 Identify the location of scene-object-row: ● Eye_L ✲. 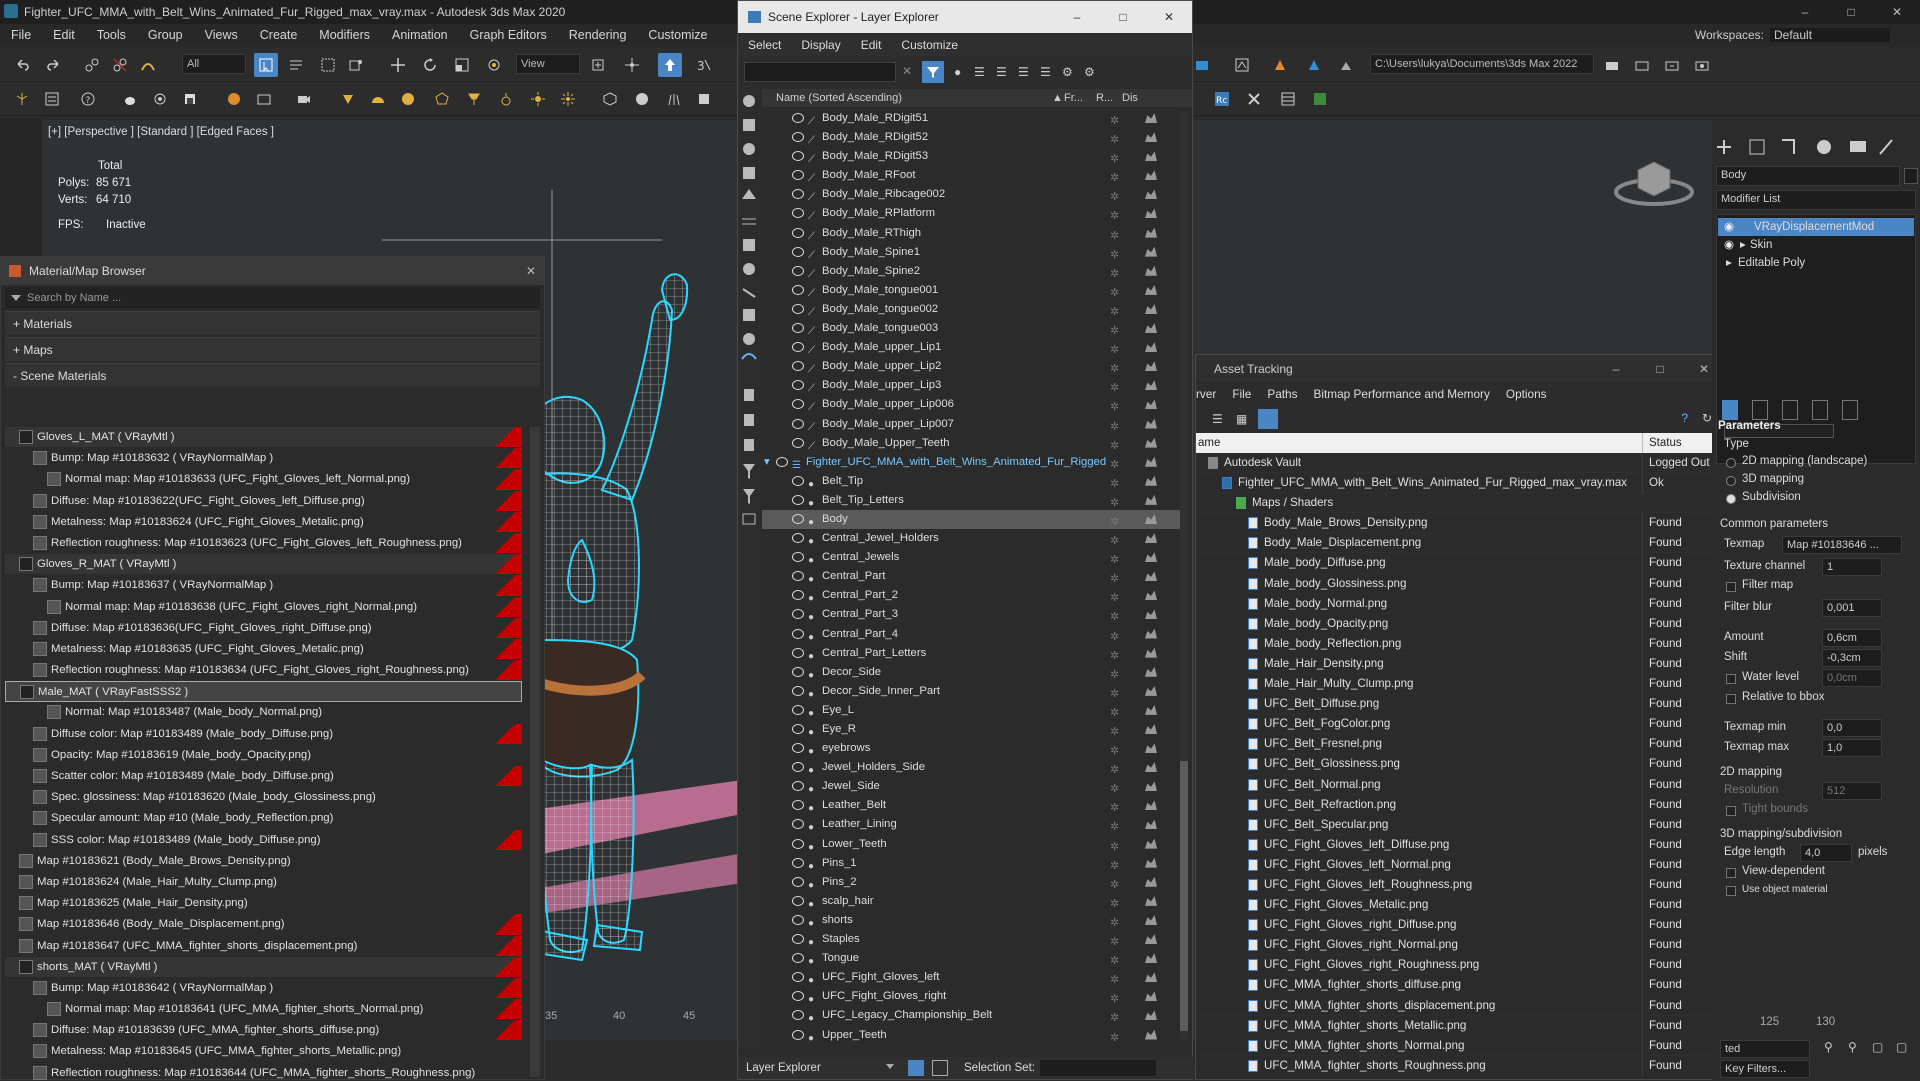
(971, 710).